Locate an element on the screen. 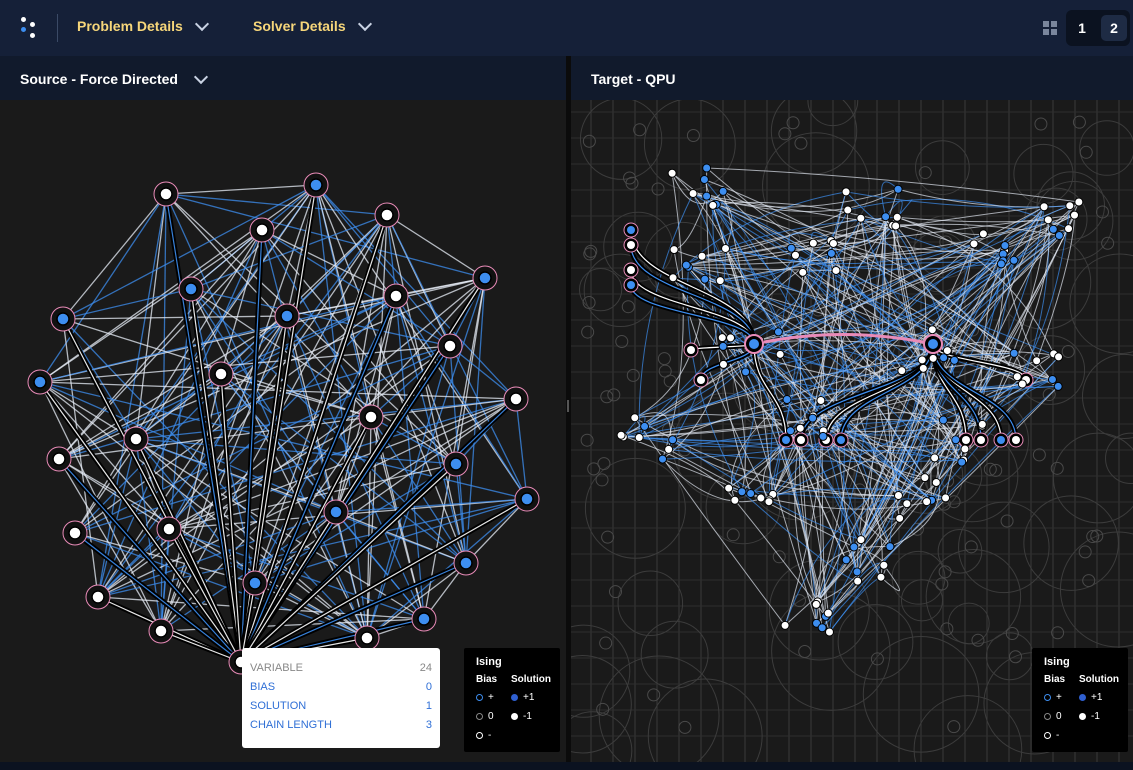 The width and height of the screenshot is (1133, 770). page-1-button: 1 is located at coordinates (1082, 28).